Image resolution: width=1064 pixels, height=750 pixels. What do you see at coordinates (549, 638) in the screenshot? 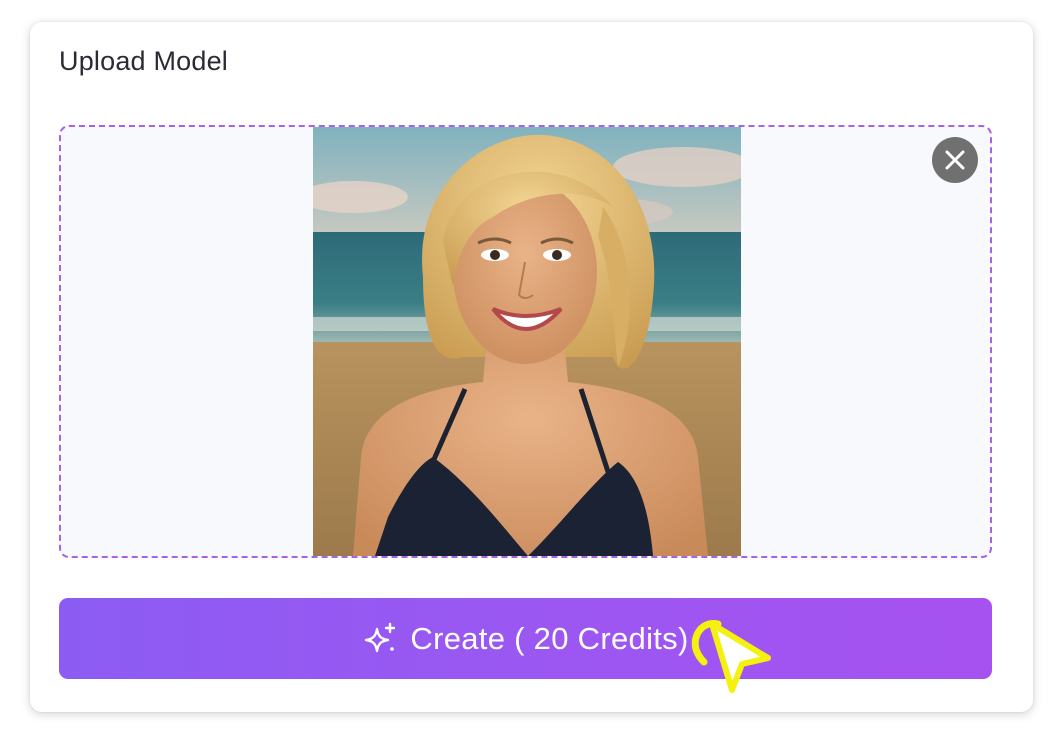
I see `create-button-label: Create ( 20 Credits)` at bounding box center [549, 638].